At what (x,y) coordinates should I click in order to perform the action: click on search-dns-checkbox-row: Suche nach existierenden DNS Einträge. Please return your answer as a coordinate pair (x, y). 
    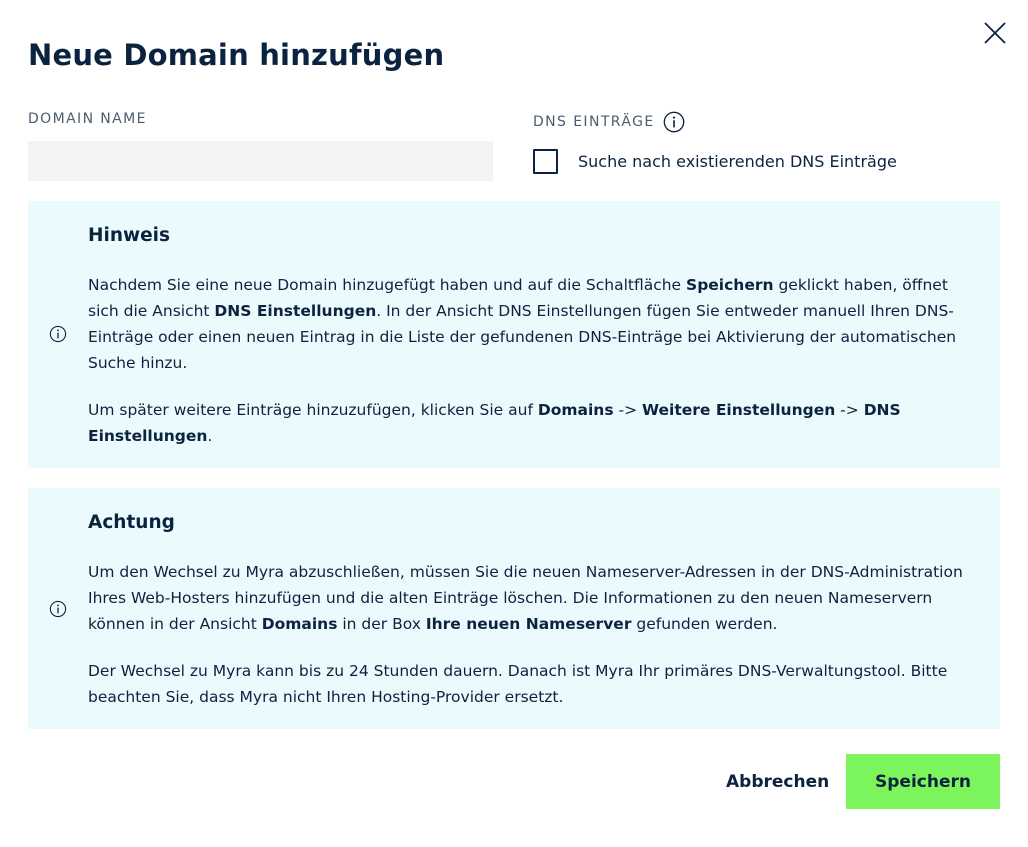
    Looking at the image, I should click on (715, 161).